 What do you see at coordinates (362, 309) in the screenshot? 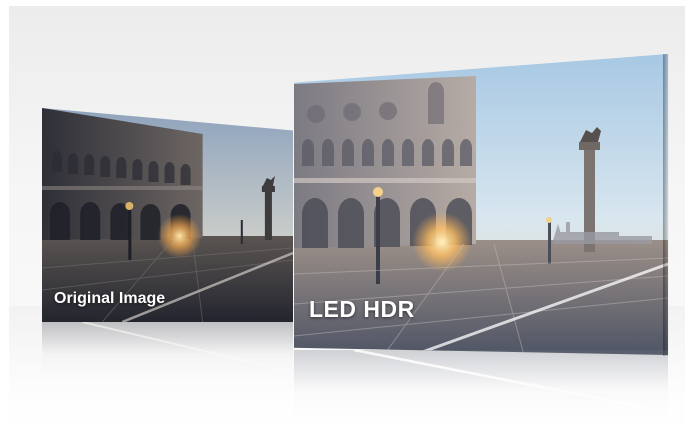
I see `led-hdr-label: LED HDR` at bounding box center [362, 309].